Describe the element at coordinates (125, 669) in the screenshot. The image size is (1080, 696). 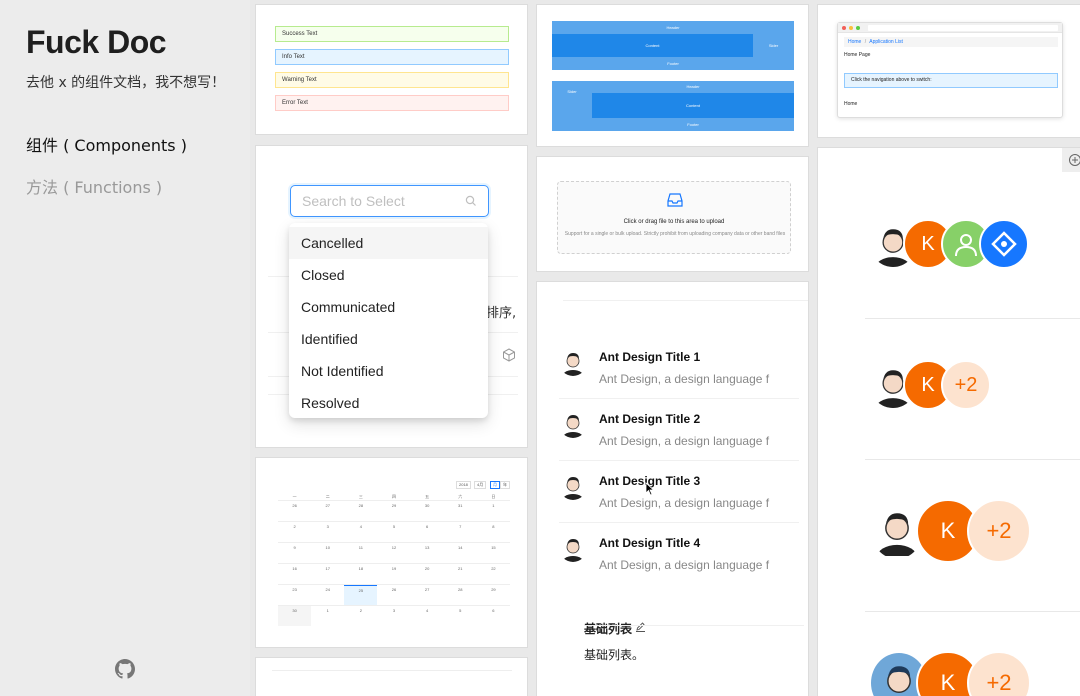
I see `github-icon` at that location.